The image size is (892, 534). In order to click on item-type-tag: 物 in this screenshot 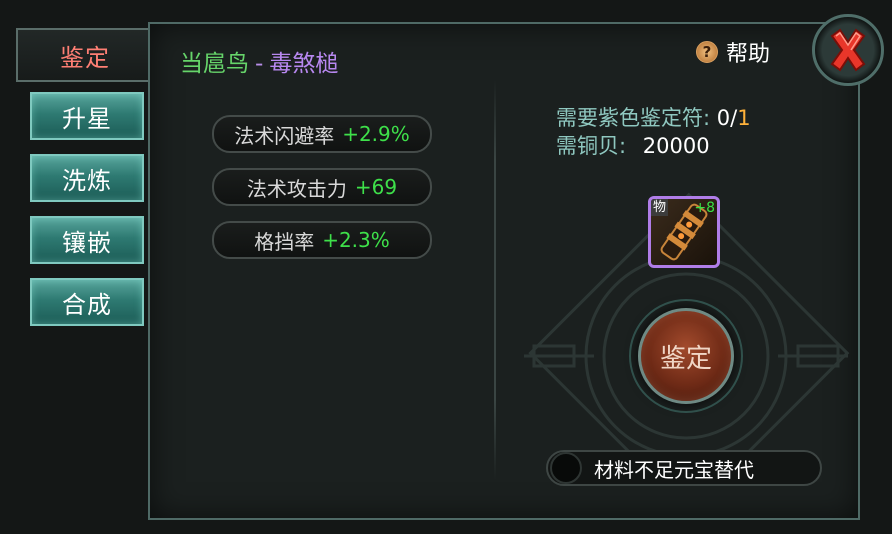, I will do `click(660, 207)`.